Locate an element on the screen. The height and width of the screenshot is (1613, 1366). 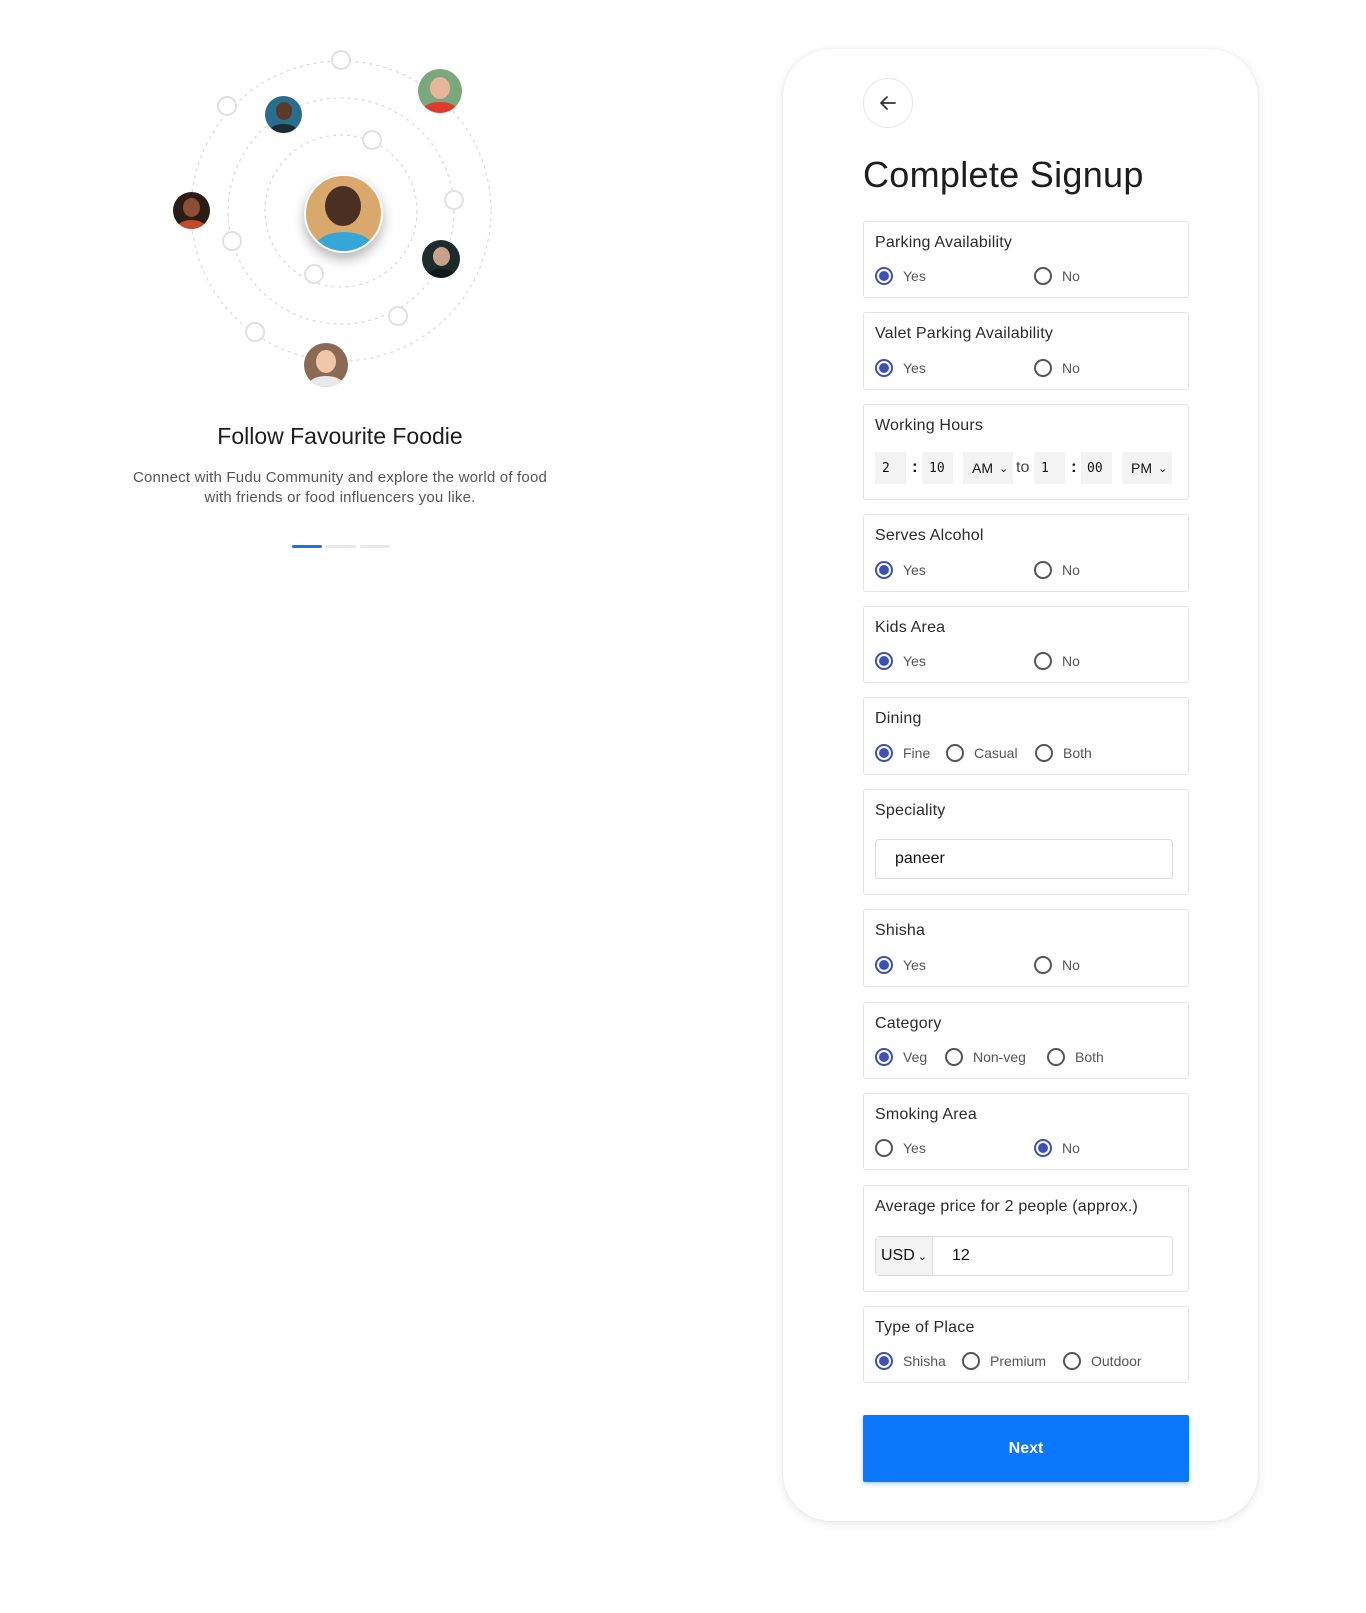
place-premium-radio: Premium is located at coordinates (1004, 1361).